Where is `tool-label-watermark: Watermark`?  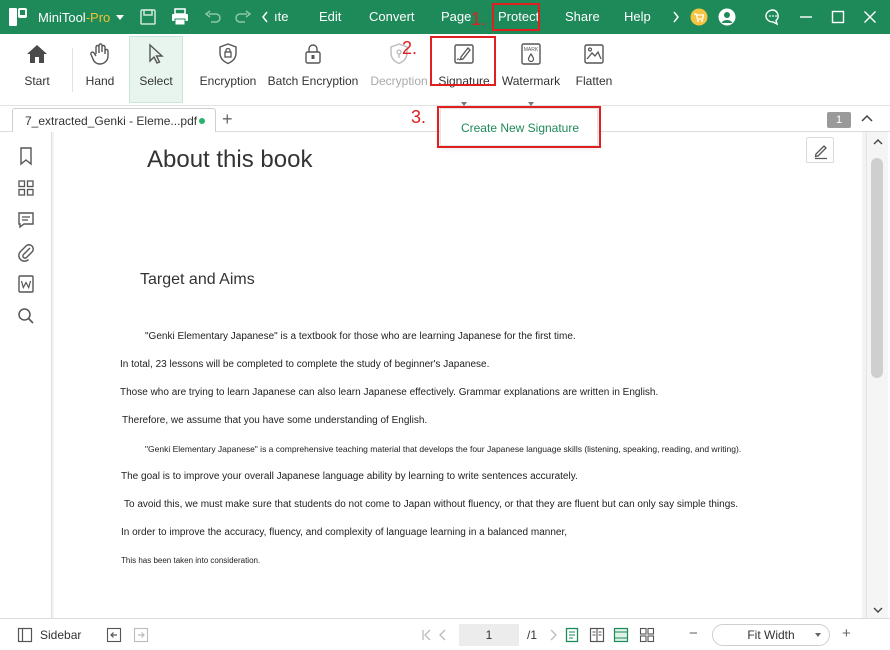
tool-label-watermark: Watermark is located at coordinates (531, 81).